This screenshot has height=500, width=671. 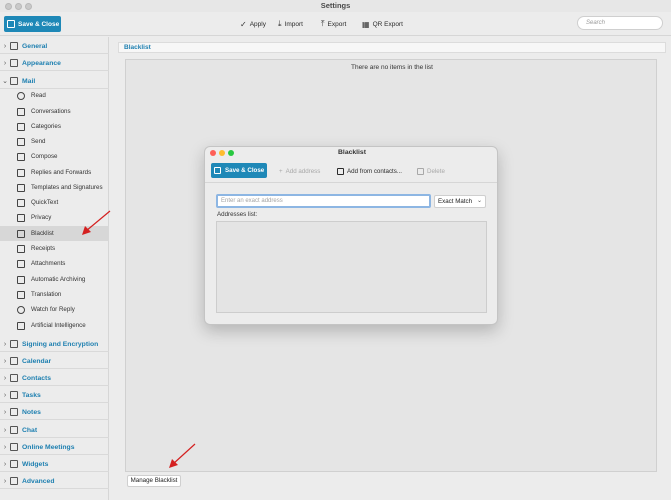 I want to click on sidebar-section-label: Chat, so click(x=30, y=430).